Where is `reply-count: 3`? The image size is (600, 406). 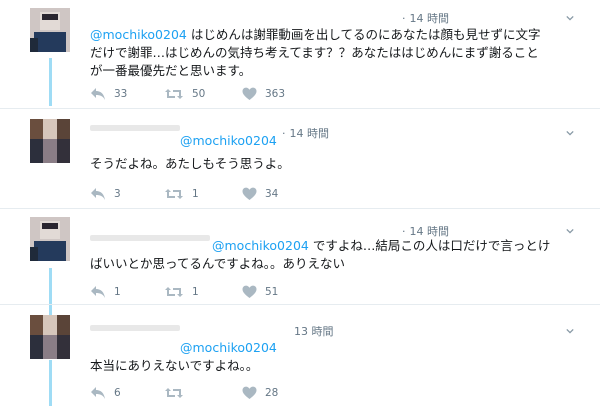 reply-count: 3 is located at coordinates (117, 194).